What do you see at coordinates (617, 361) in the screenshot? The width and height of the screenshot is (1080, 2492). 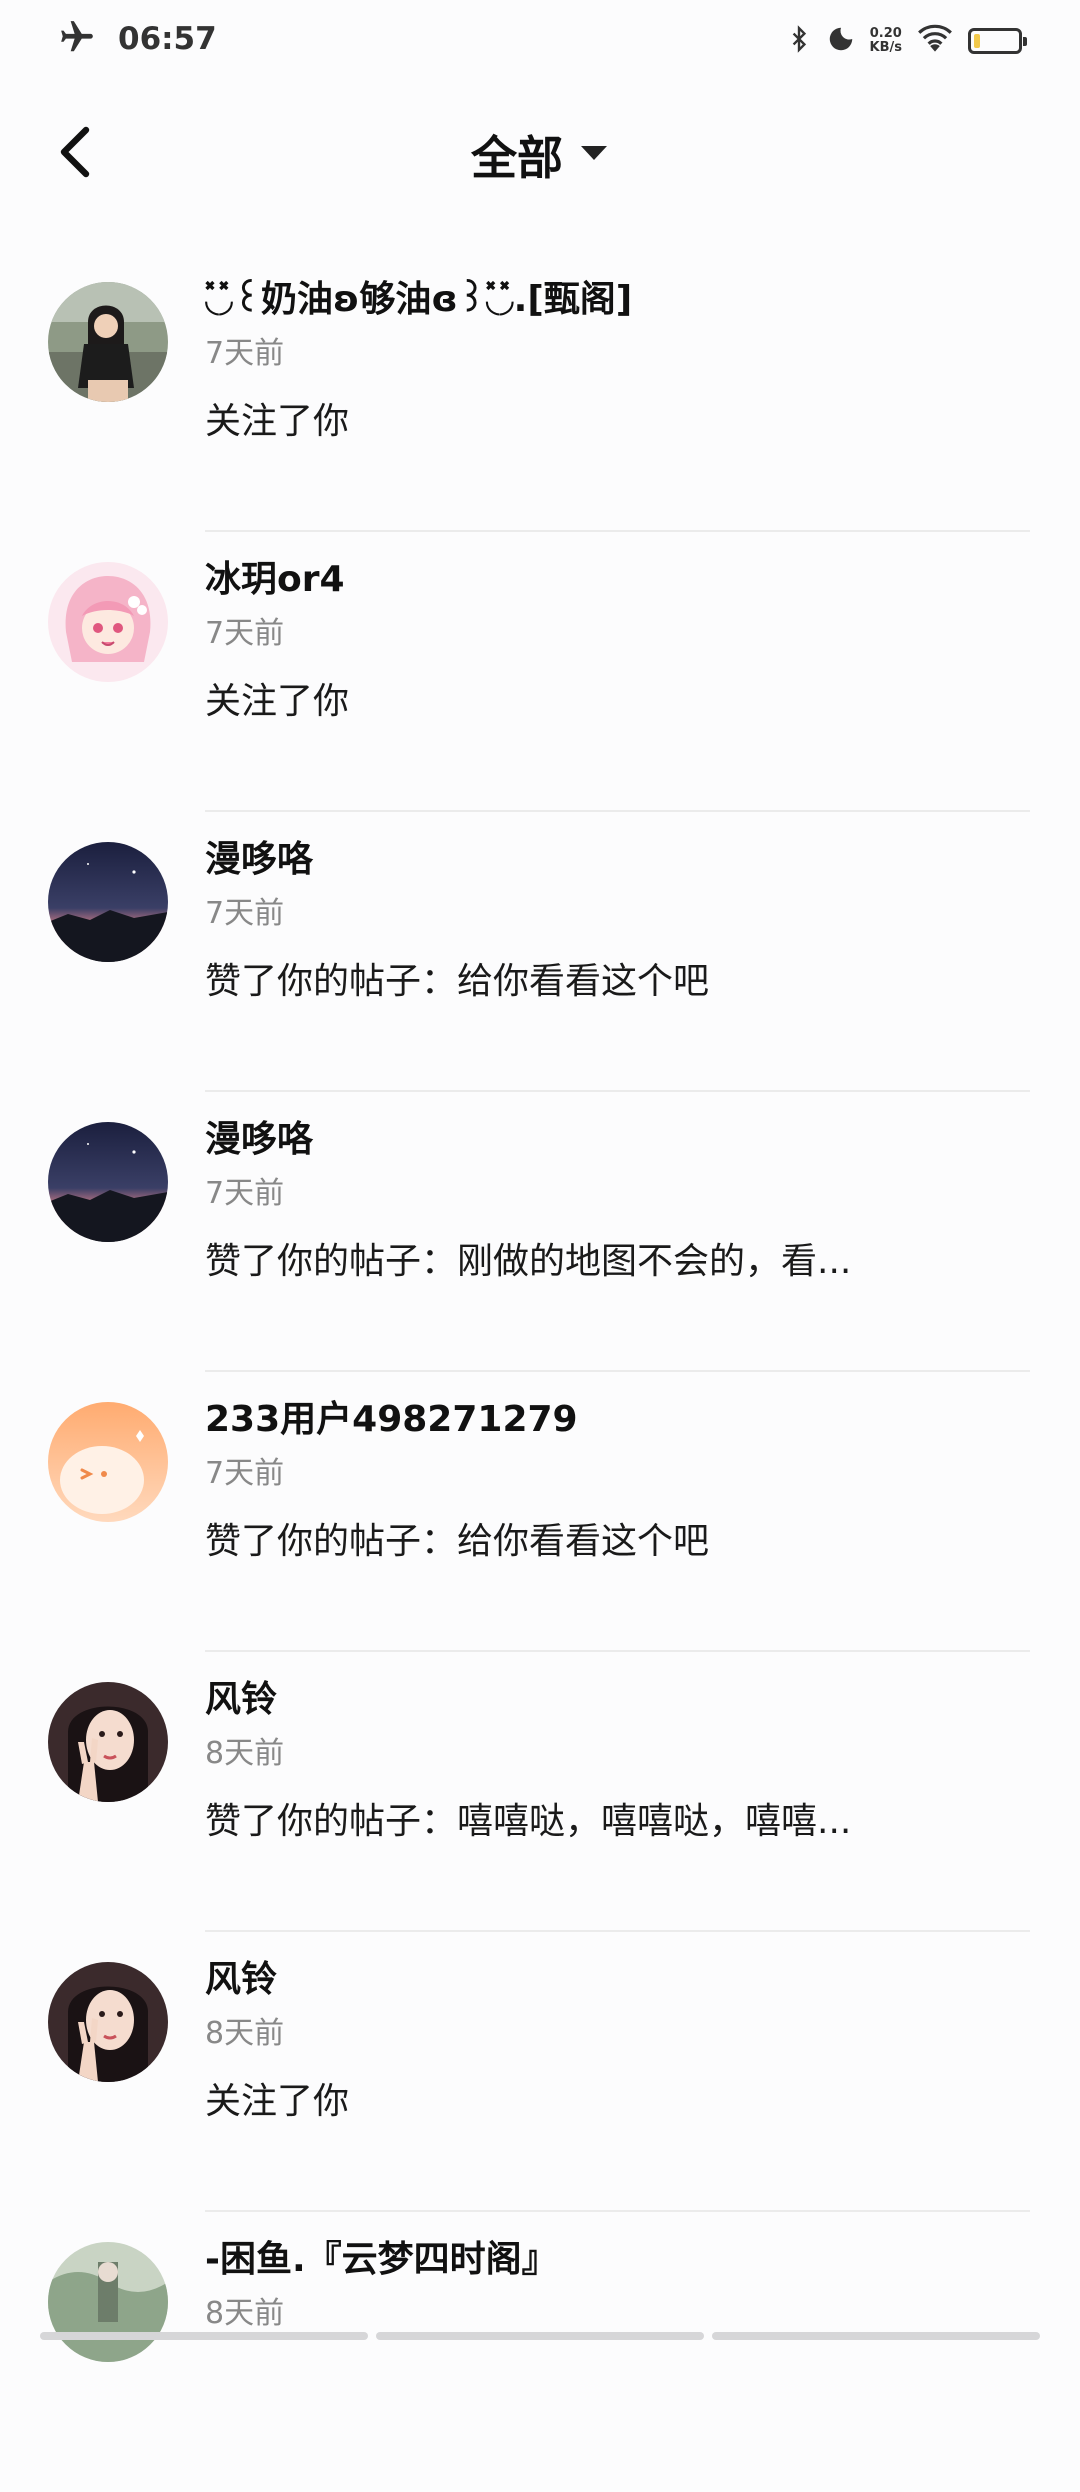 I see `item-text: ◟̽◞̽꒰奶油ʚ够油ɞ꒱◟̽◞̽.[甄阁] 7天前 关注了你` at bounding box center [617, 361].